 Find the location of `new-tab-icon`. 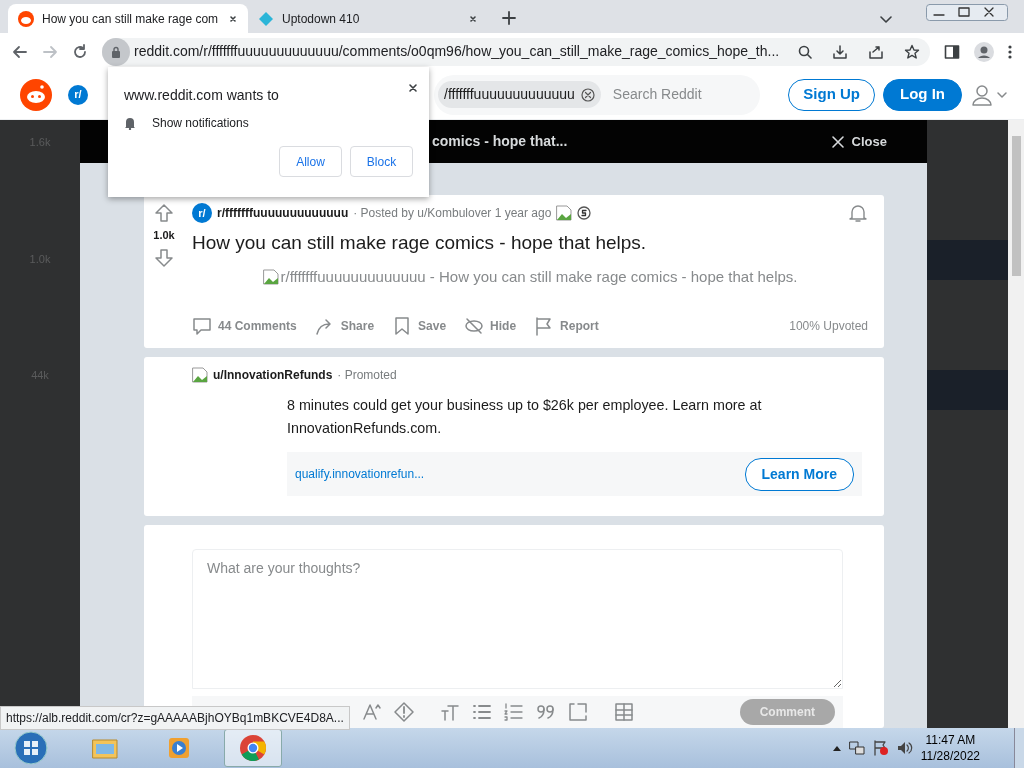

new-tab-icon is located at coordinates (509, 18).